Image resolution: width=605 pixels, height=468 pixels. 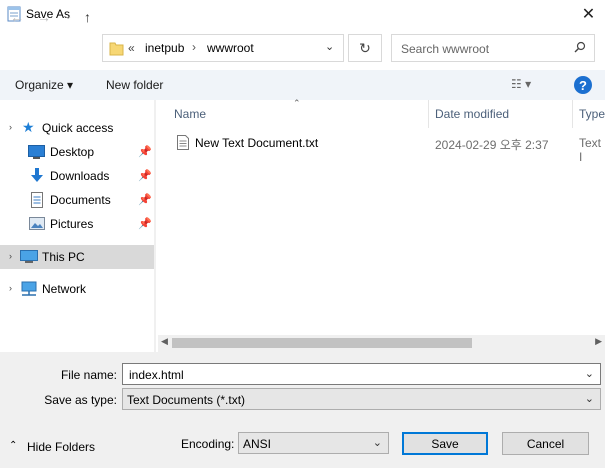 What do you see at coordinates (445, 443) in the screenshot?
I see `save-button: Save` at bounding box center [445, 443].